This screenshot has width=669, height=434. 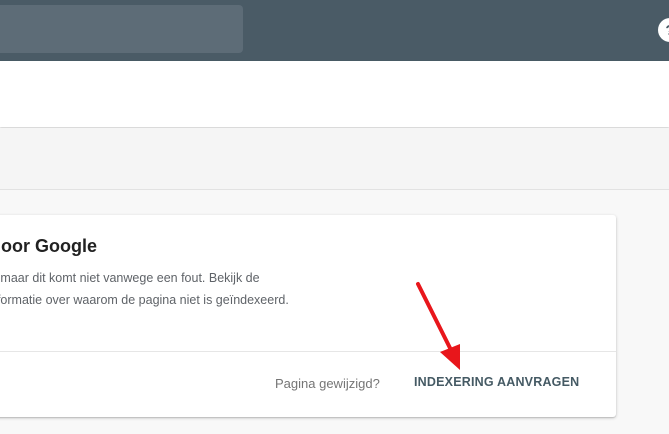 I want to click on card-title: door Google, so click(x=48, y=246).